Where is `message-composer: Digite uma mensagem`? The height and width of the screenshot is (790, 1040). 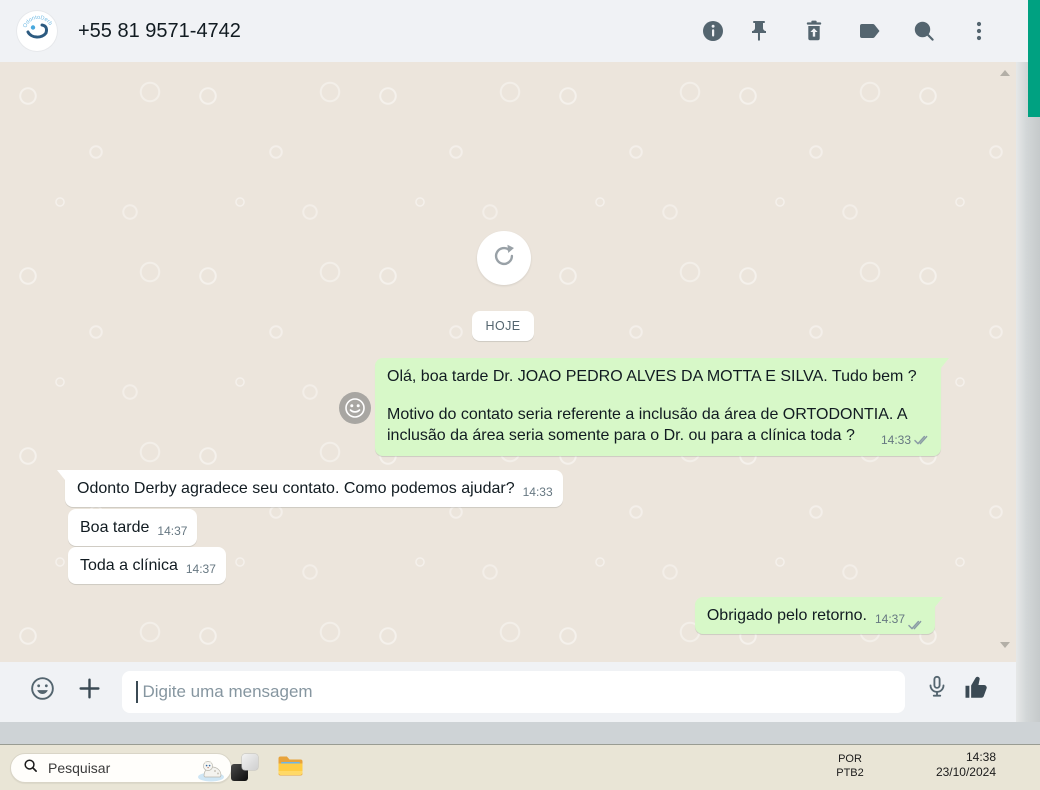 message-composer: Digite uma mensagem is located at coordinates (508, 692).